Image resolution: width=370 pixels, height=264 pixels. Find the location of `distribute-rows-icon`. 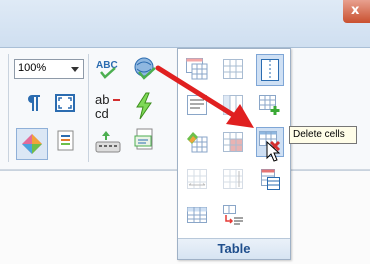

distribute-rows-icon is located at coordinates (233, 179).